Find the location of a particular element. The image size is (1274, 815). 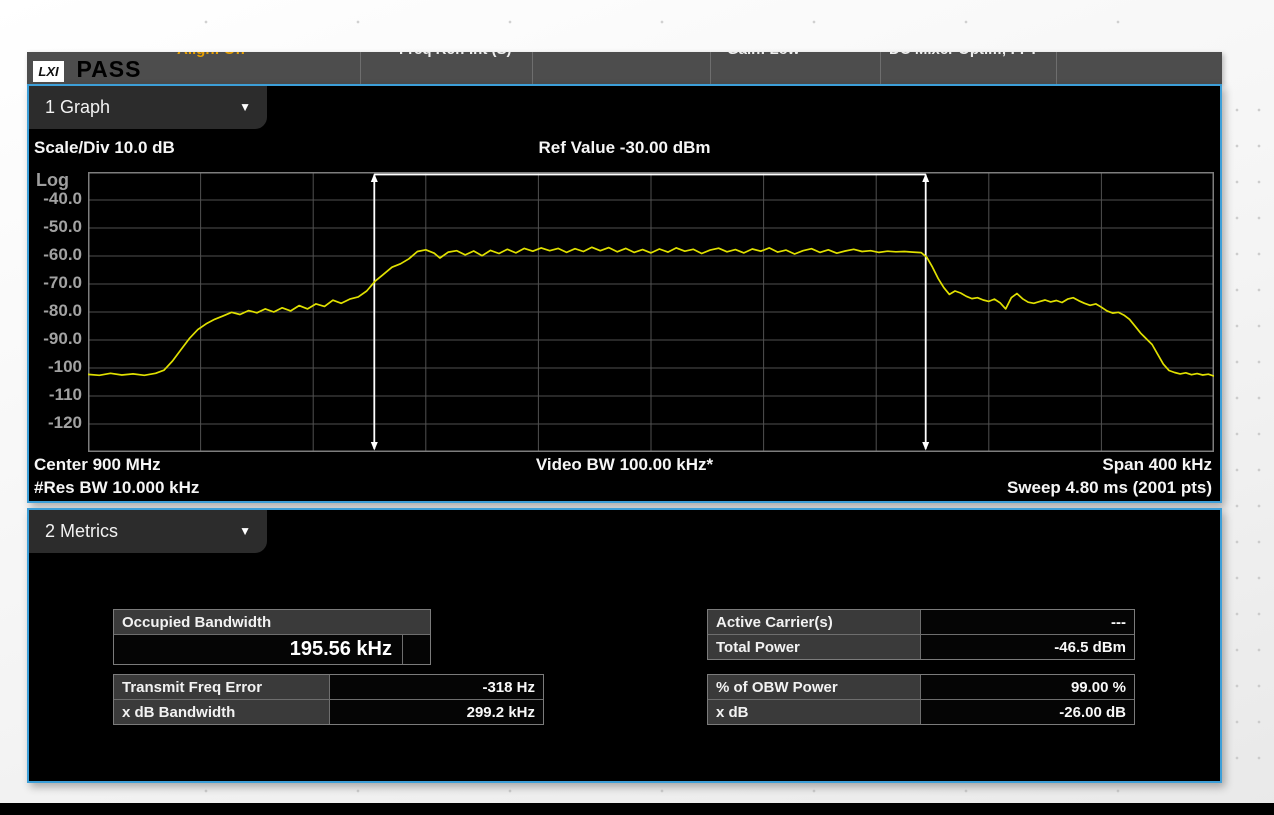

y-tick-label: -60.0 is located at coordinates (62, 254).